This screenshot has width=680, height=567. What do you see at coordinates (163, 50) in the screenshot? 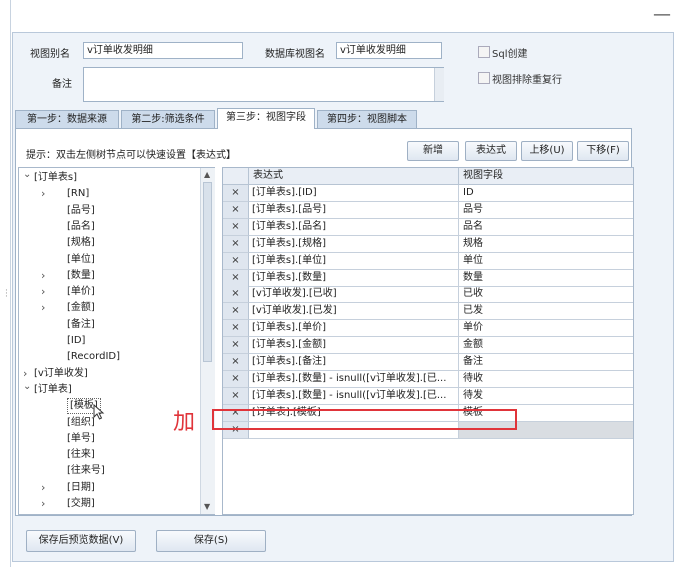
I see `view-alias-input: v订单收发明细` at bounding box center [163, 50].